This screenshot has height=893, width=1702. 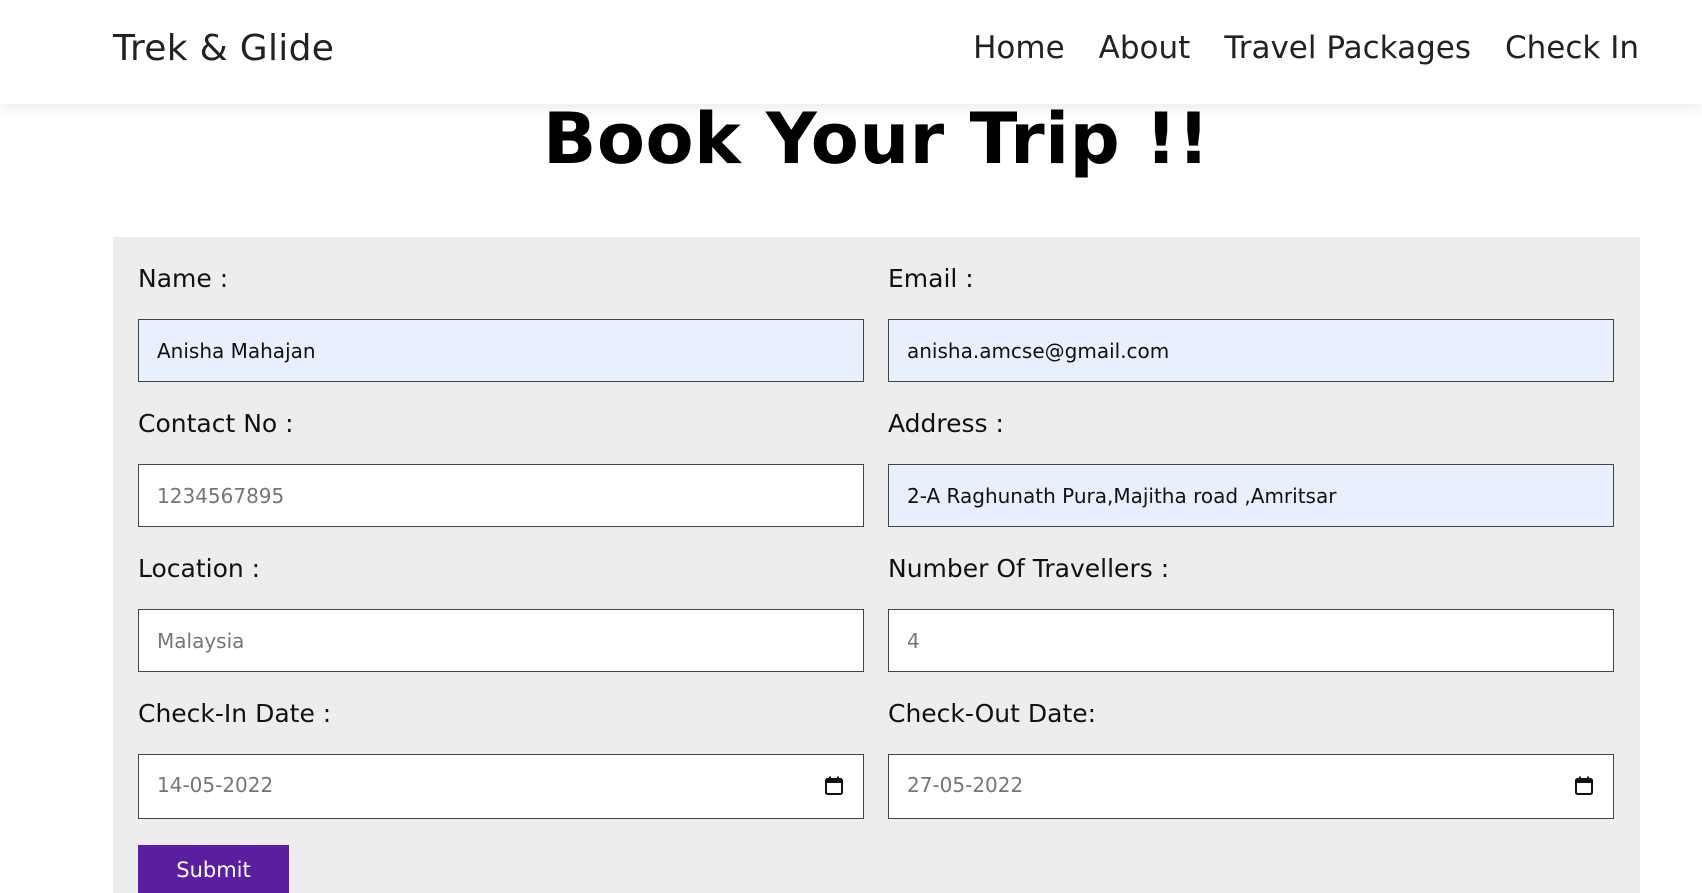 What do you see at coordinates (1251, 786) in the screenshot?
I see `checkout-date-input: 27-05-2022` at bounding box center [1251, 786].